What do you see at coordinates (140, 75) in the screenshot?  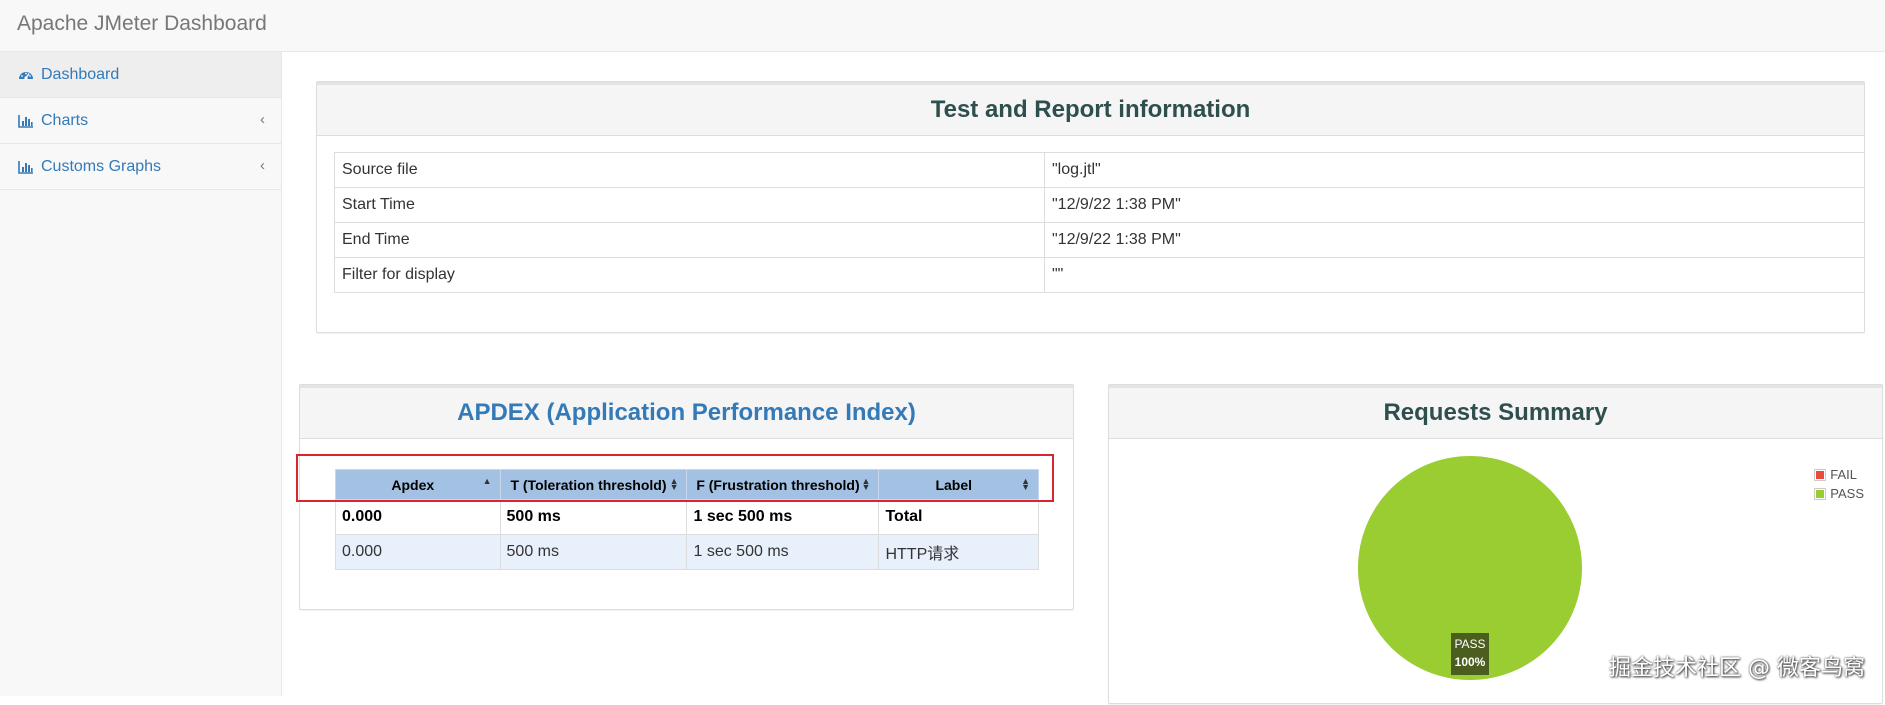 I see `sidebar-item-dashboard: Dashboard` at bounding box center [140, 75].